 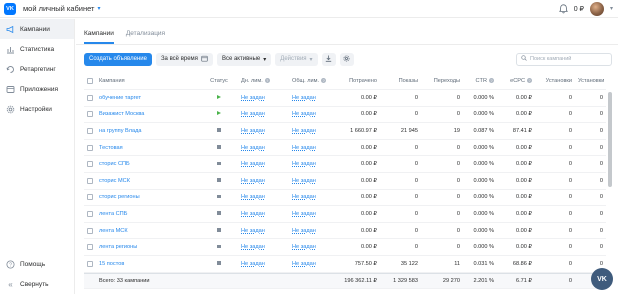 What do you see at coordinates (219, 81) in the screenshot?
I see `col-header-status: Статус` at bounding box center [219, 81].